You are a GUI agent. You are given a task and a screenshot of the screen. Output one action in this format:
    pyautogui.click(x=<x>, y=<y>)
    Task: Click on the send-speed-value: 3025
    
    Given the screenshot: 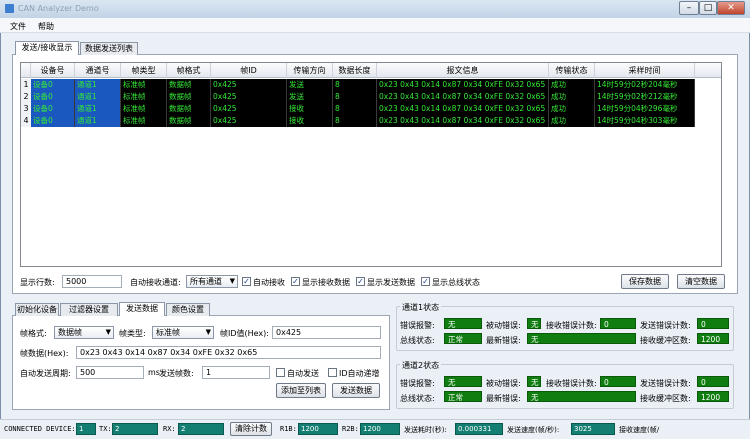 What is the action you would take?
    pyautogui.click(x=593, y=429)
    